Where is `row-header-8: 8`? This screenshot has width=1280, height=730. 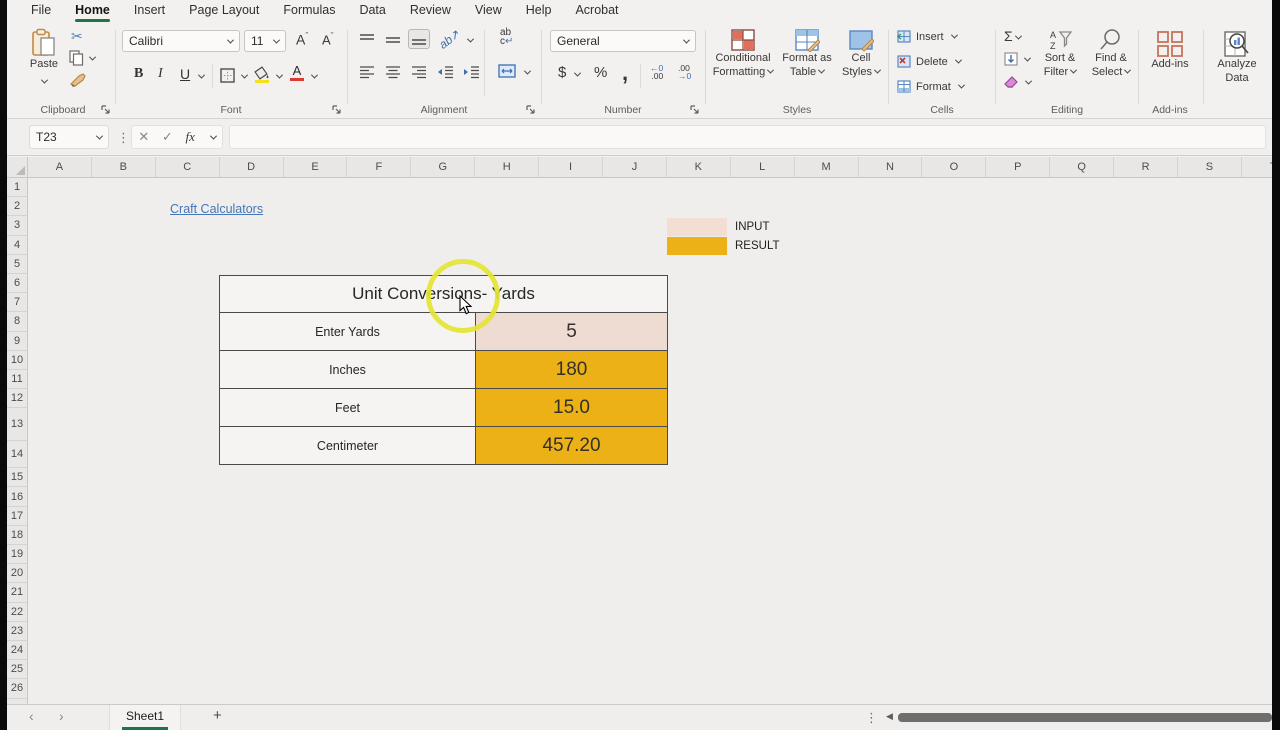 row-header-8: 8 is located at coordinates (17, 322).